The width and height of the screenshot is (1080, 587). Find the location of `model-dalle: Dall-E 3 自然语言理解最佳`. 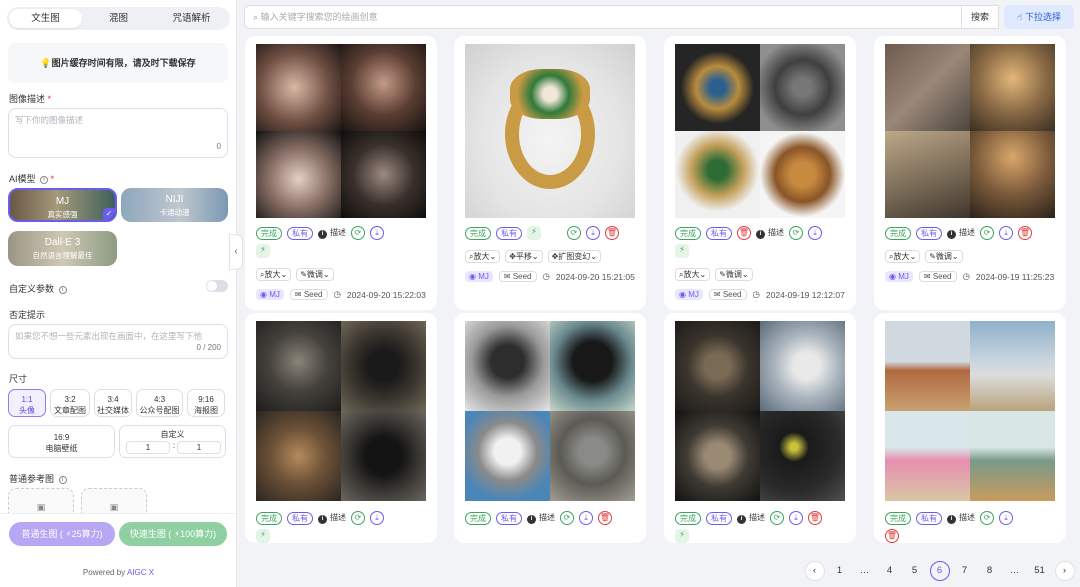

model-dalle: Dall-E 3 自然语言理解最佳 is located at coordinates (62, 248).